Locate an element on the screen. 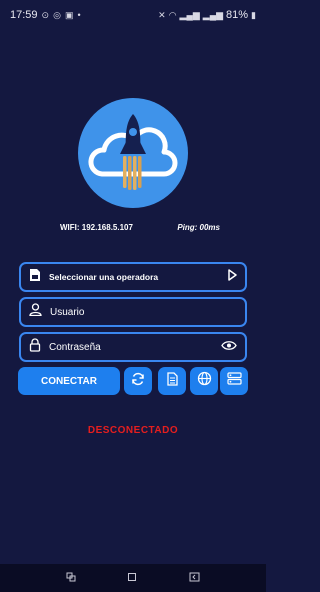 The width and height of the screenshot is (320, 592). username-placeholder: Usuario is located at coordinates (67, 312).